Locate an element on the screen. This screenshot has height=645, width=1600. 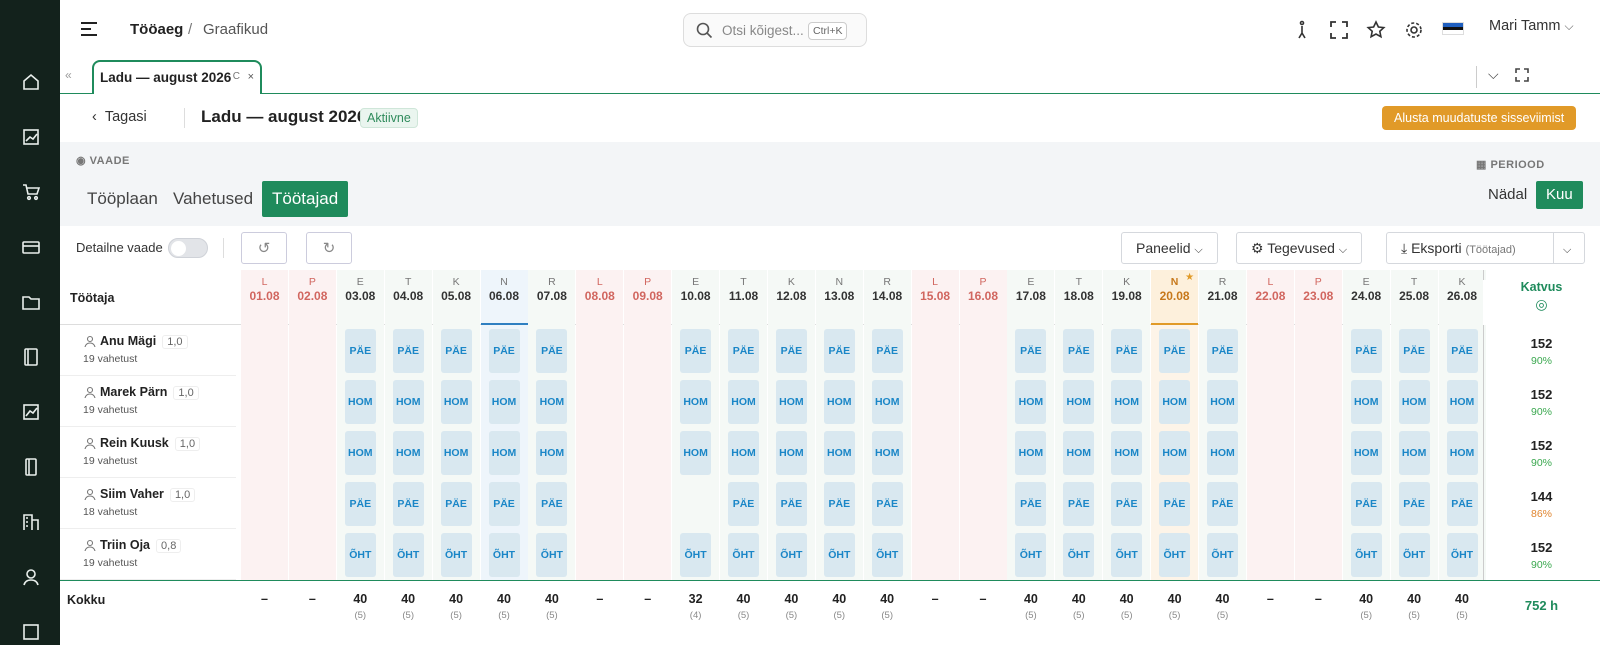
day-header: E 10.08 is located at coordinates (696, 297).